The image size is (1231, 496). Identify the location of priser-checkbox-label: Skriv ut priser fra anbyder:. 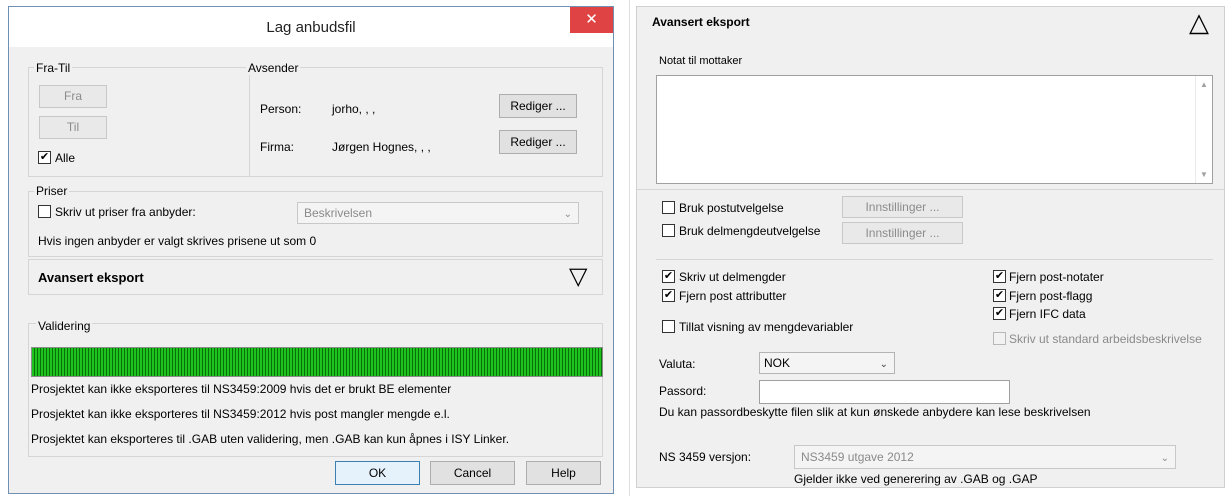
(125, 212).